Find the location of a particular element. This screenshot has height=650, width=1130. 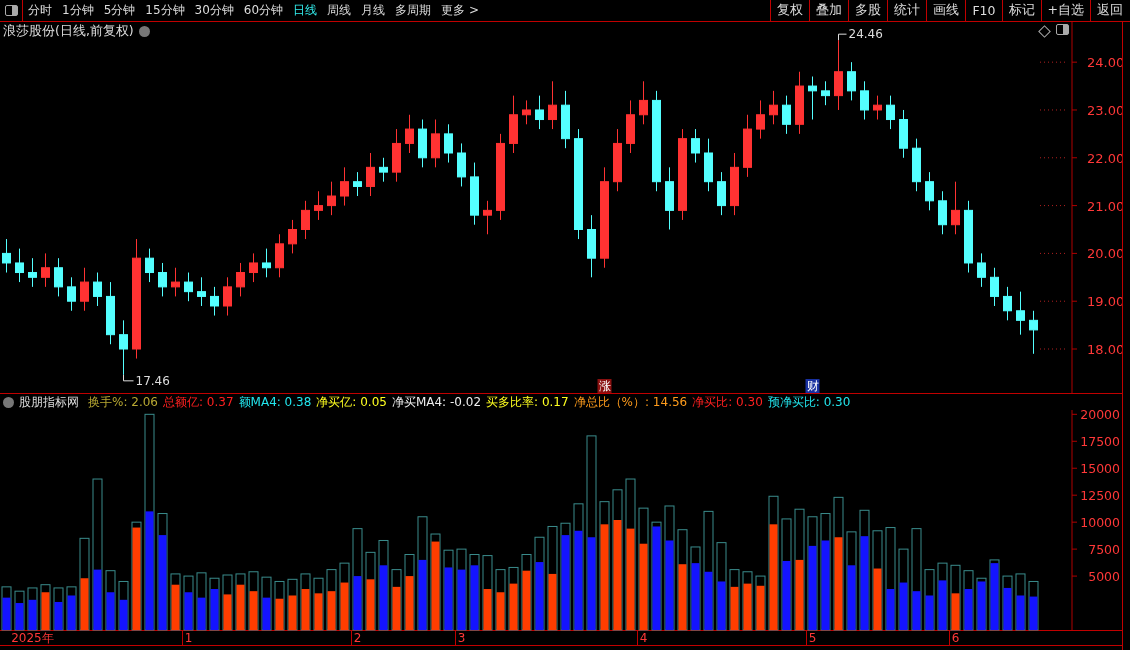

period-tab: 60分钟 is located at coordinates (263, 10).